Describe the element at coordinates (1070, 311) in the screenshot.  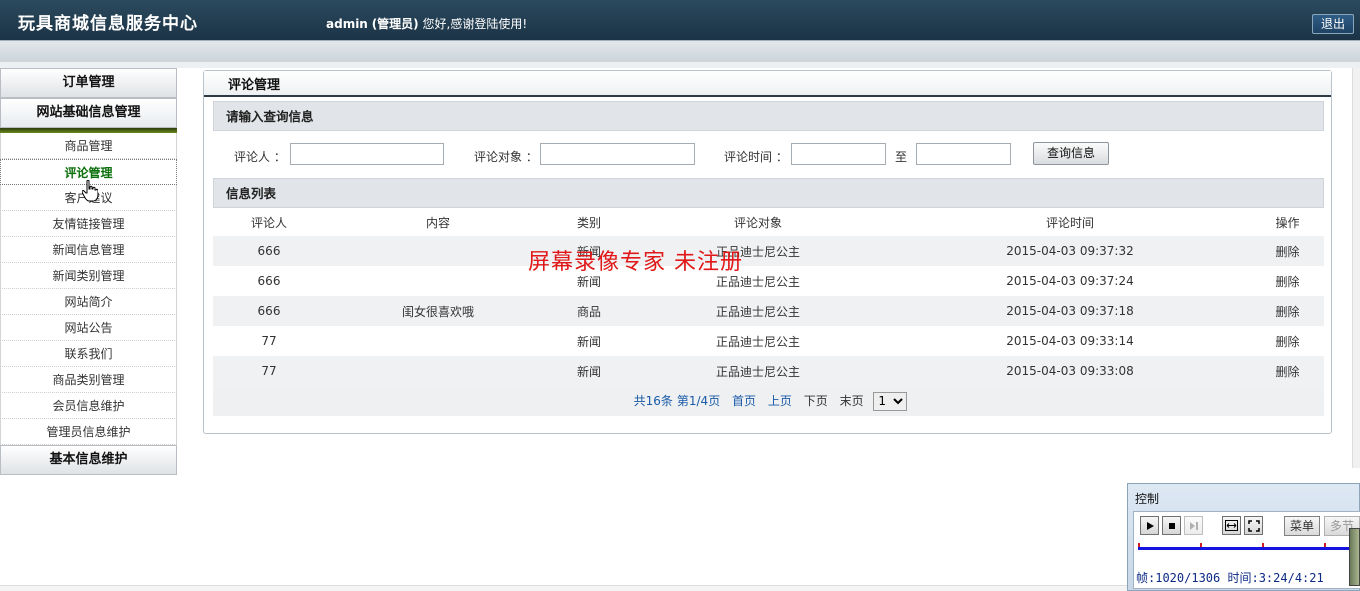
I see `cell-time: 2015-04-03 09:37:18` at that location.